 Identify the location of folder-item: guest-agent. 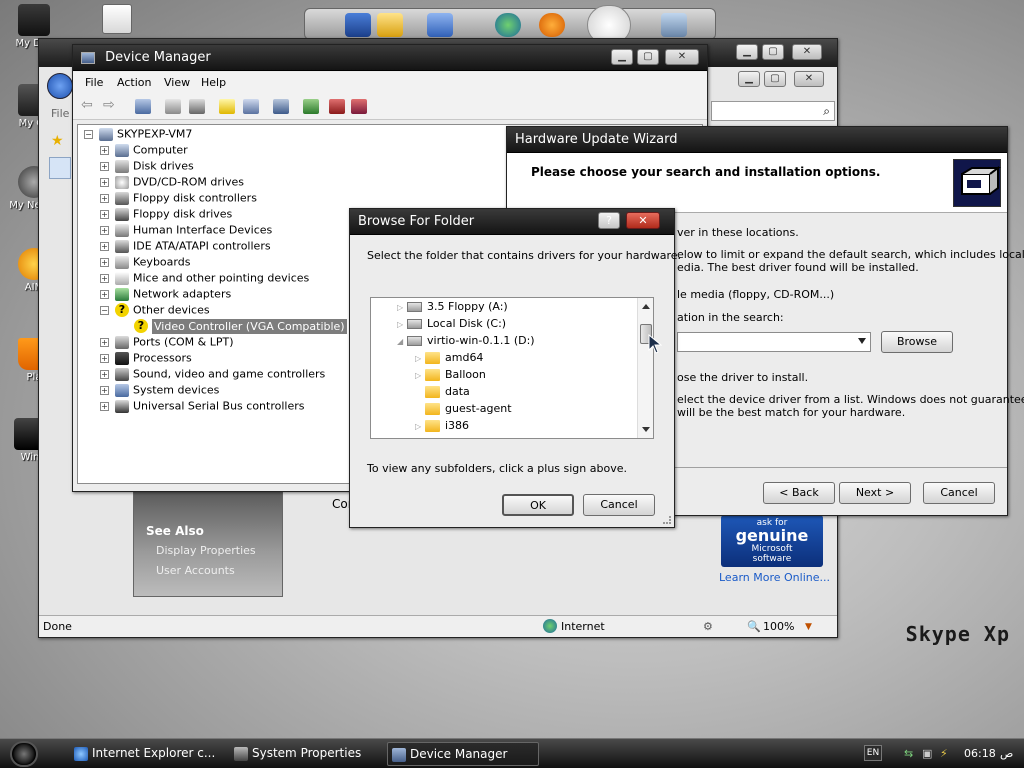
(463, 410).